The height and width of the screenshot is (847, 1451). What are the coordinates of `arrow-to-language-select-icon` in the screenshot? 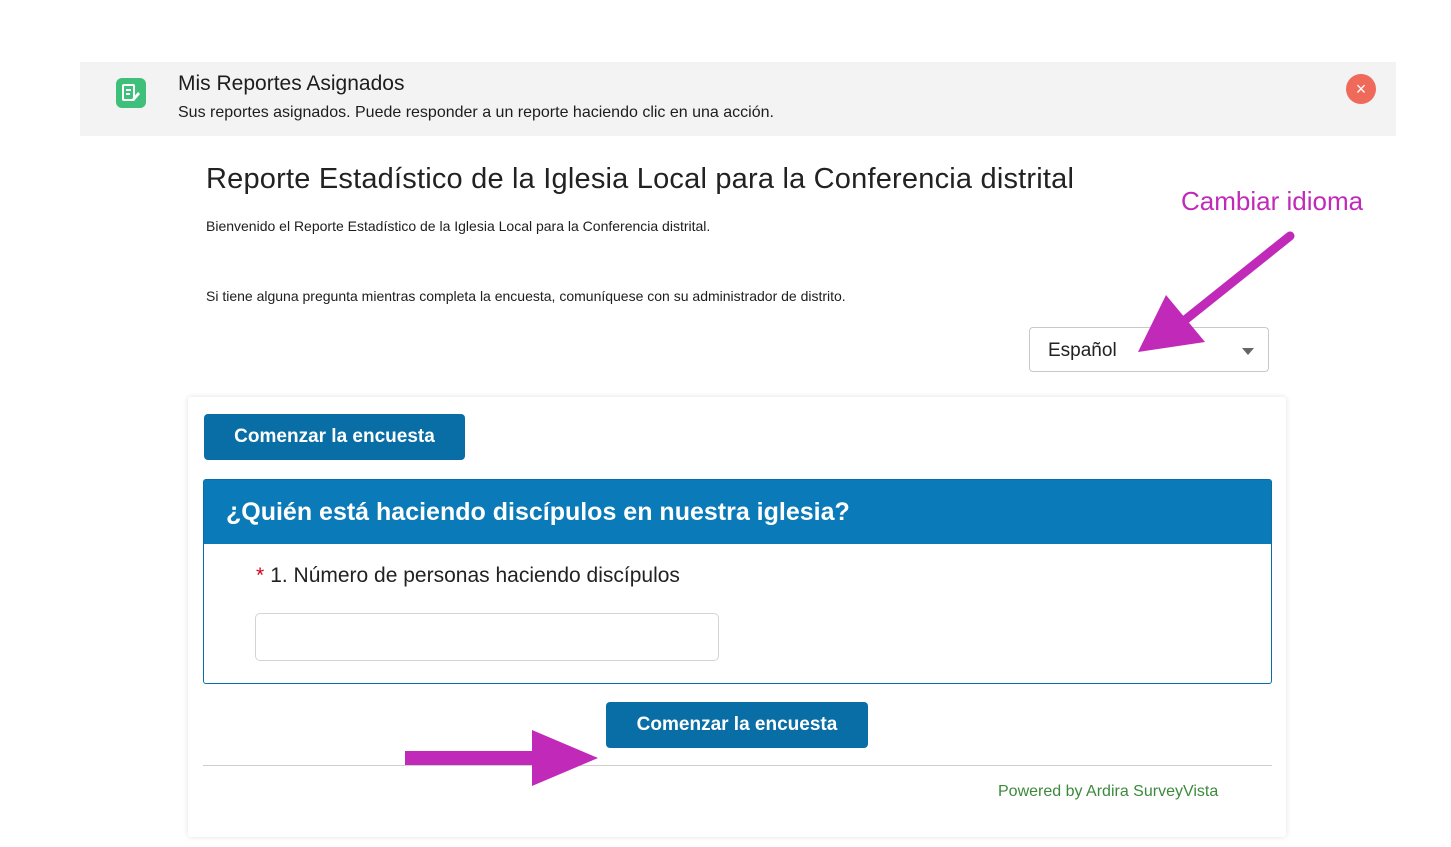 It's located at (1216, 291).